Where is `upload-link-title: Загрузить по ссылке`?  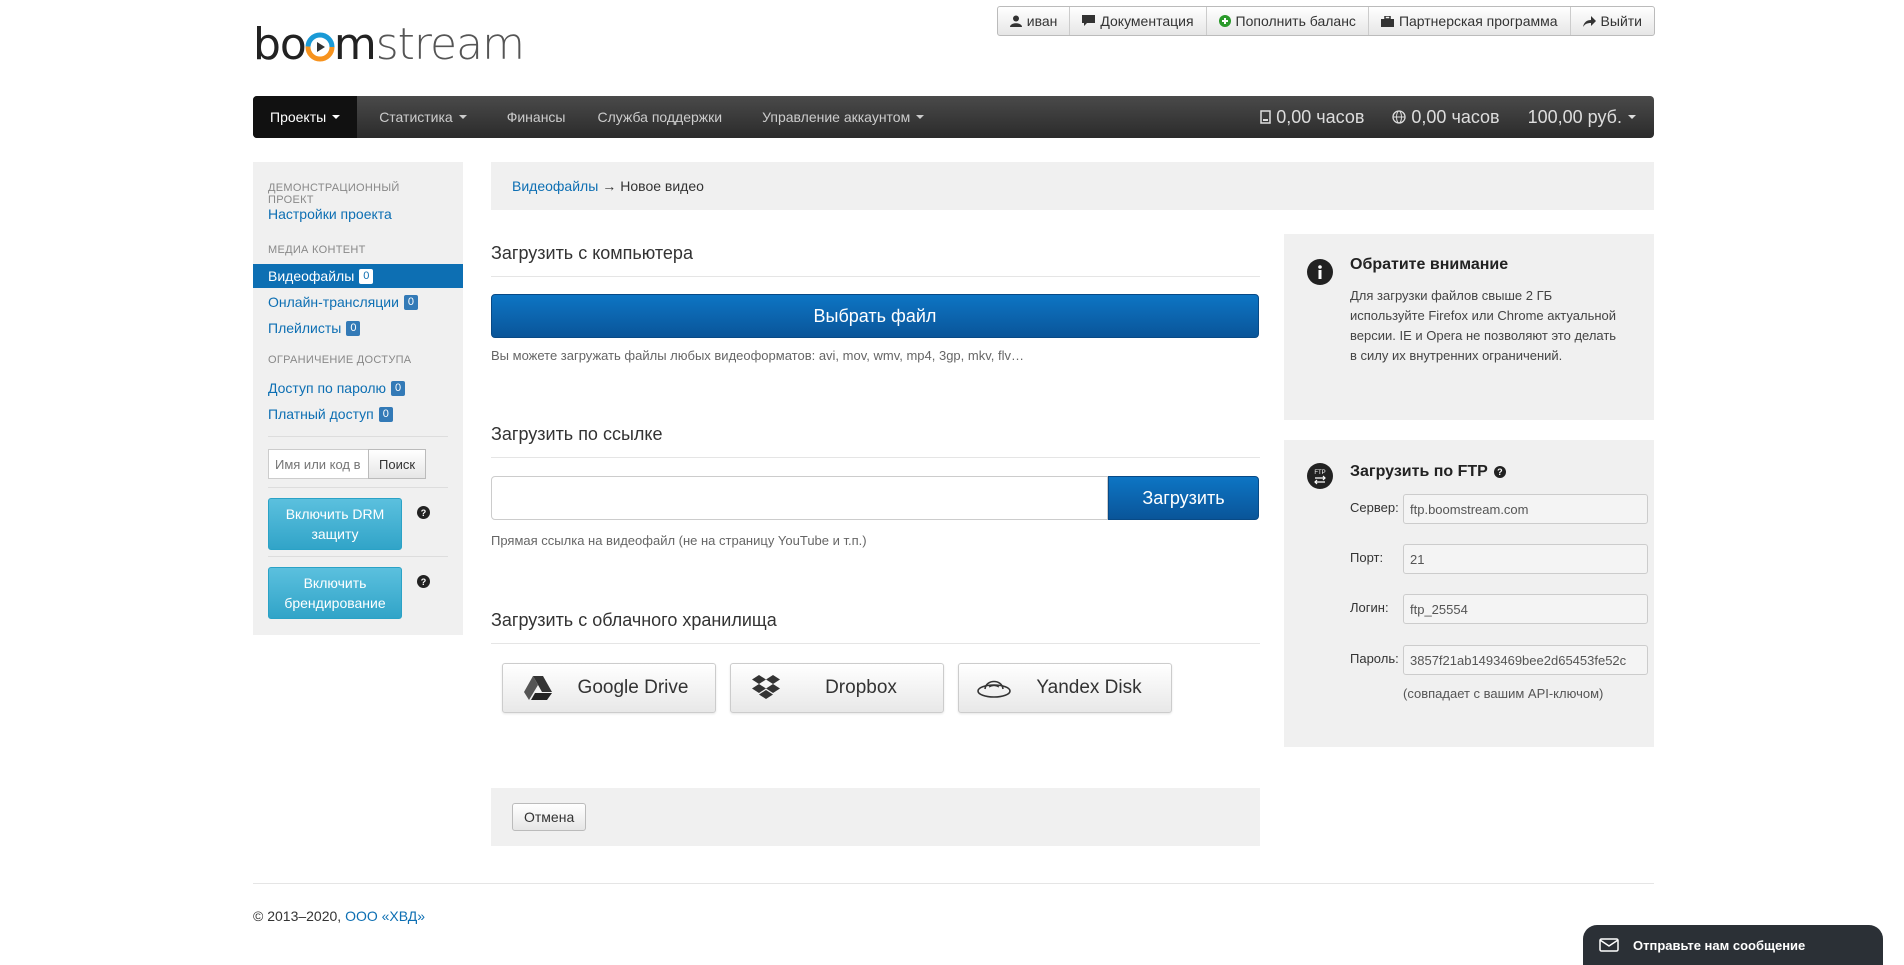 upload-link-title: Загрузить по ссылке is located at coordinates (875, 441).